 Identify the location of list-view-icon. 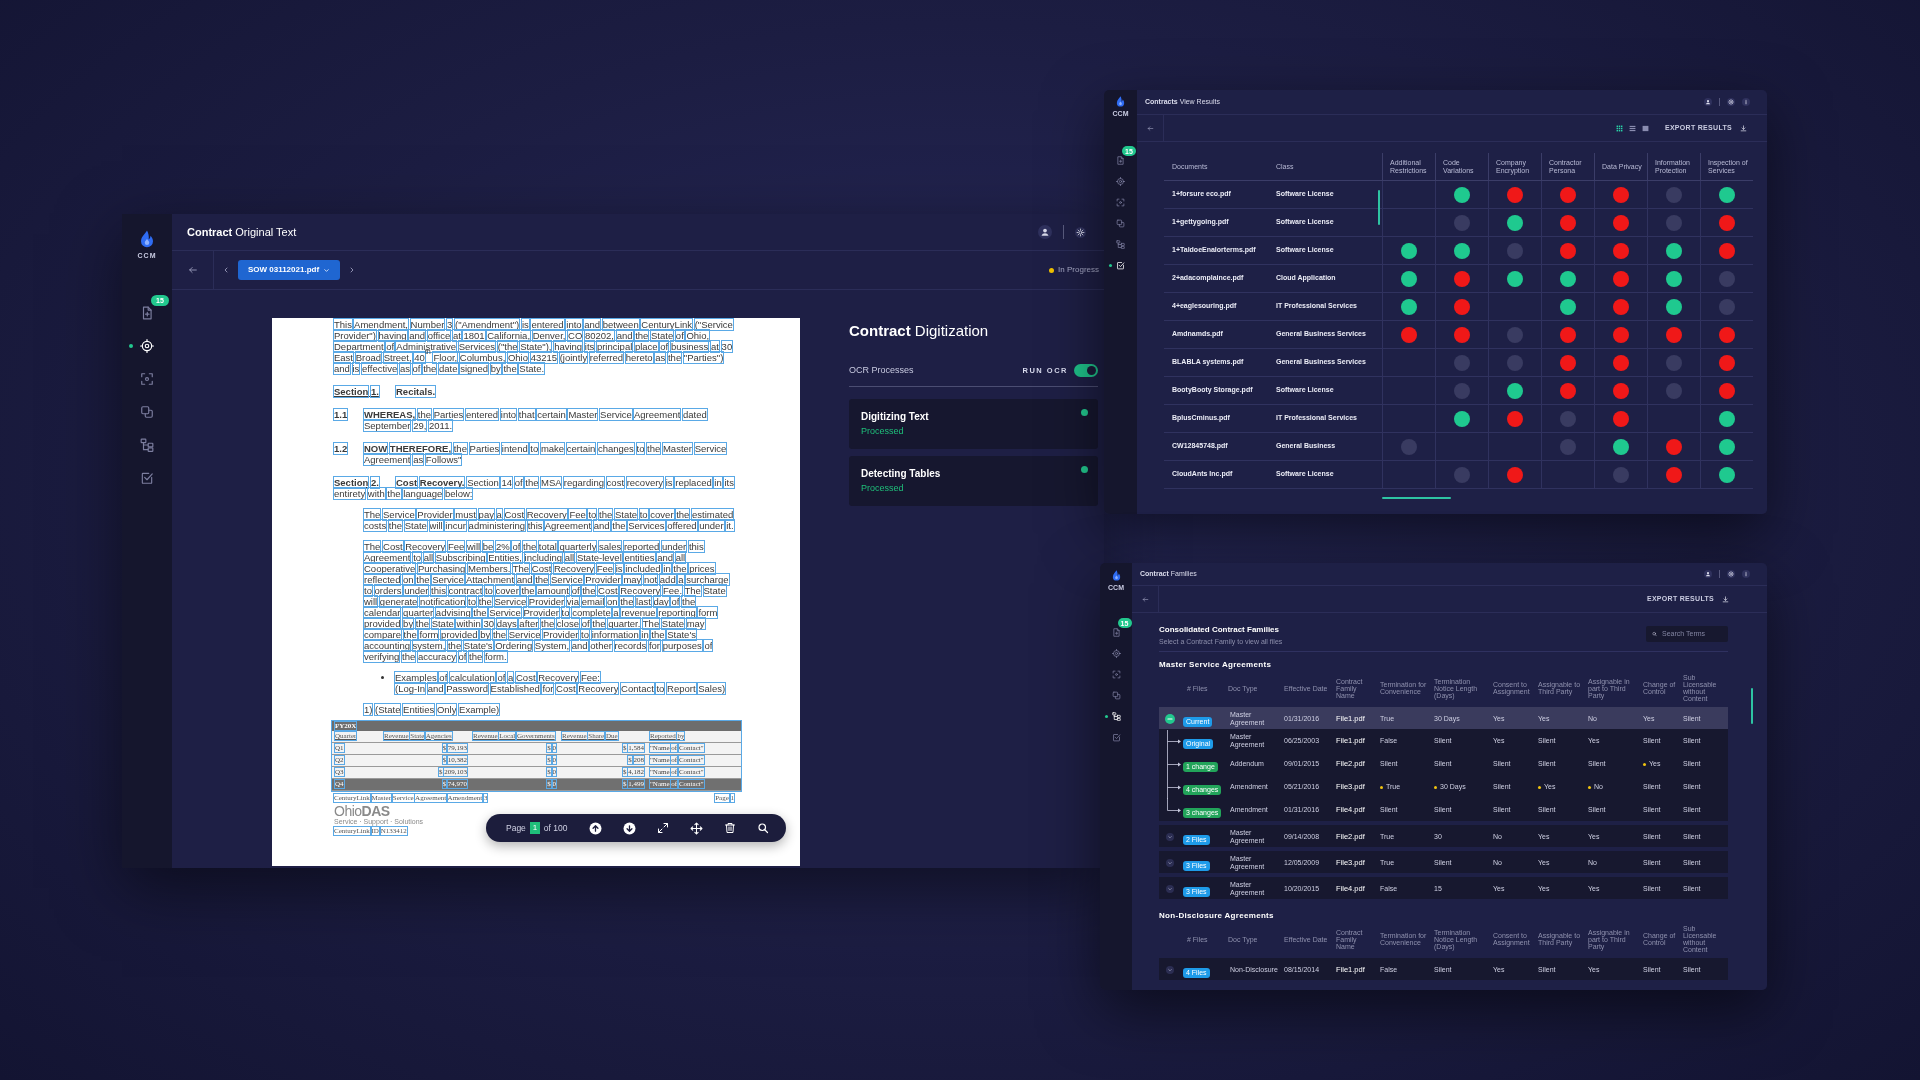
(1632, 128).